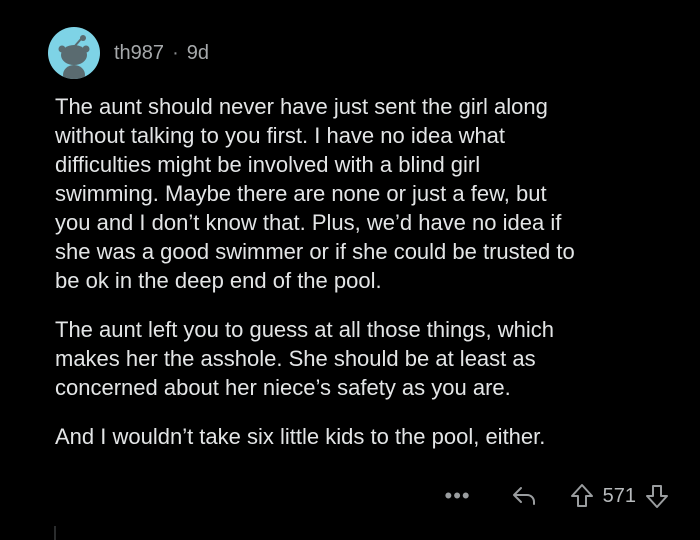 This screenshot has width=700, height=540. I want to click on reply-icon, so click(524, 496).